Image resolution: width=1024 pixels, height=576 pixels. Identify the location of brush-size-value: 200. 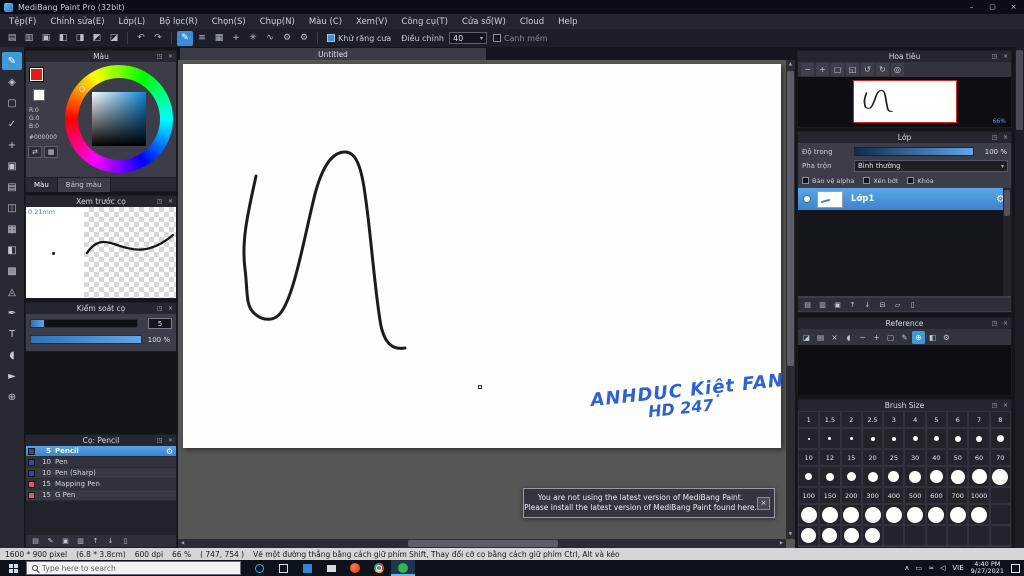
(851, 495).